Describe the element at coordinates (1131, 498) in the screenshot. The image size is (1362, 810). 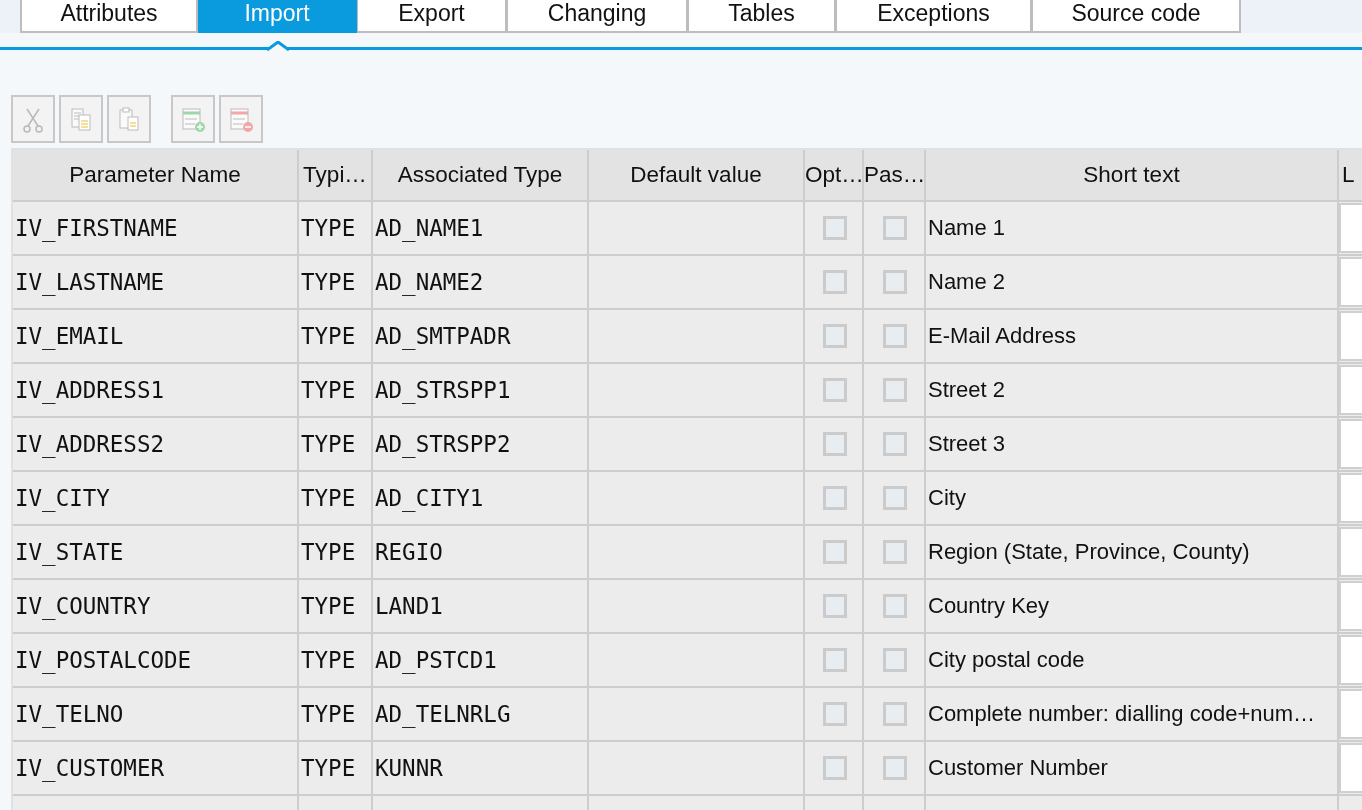
I see `table-cell: City` at that location.